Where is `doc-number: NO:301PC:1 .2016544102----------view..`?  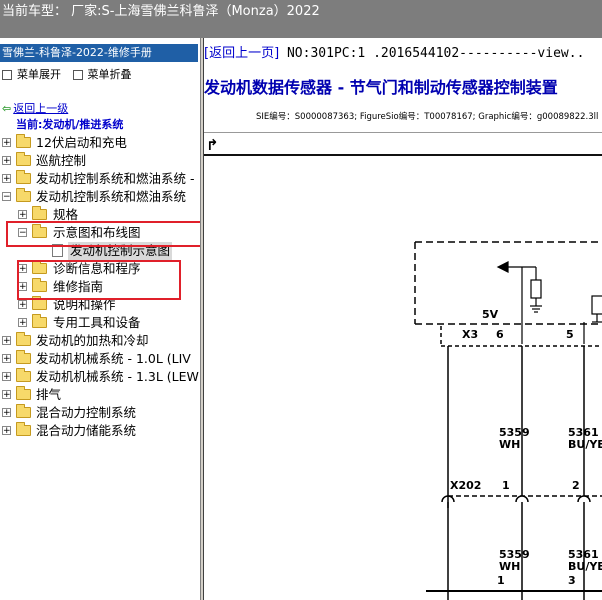
doc-number: NO:301PC:1 .2016544102----------view.. is located at coordinates (432, 53).